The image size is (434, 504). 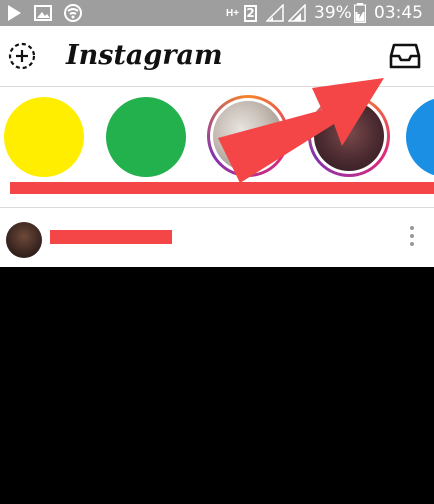 I want to click on more-vertical-icon, so click(x=412, y=236).